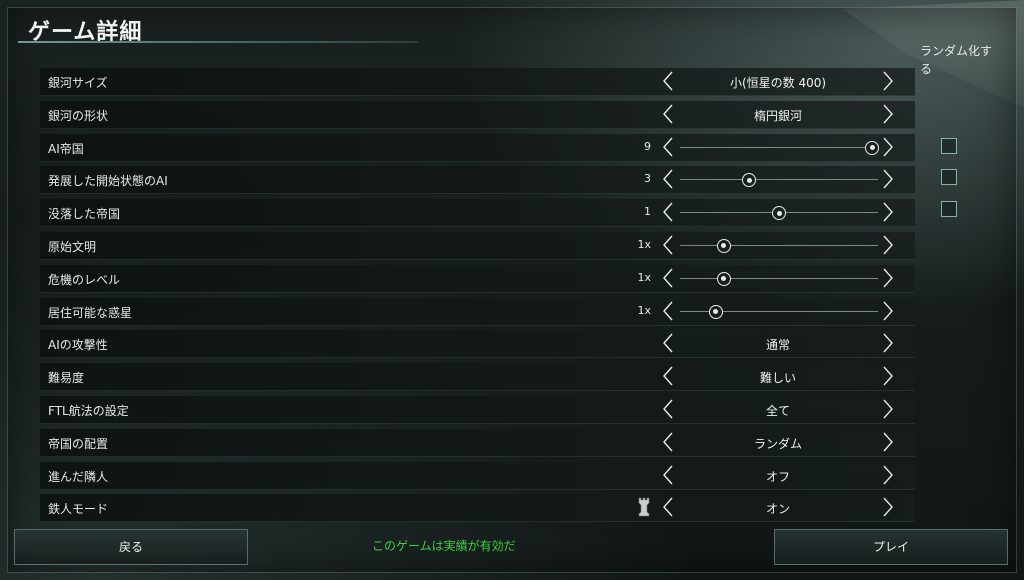 The width and height of the screenshot is (1024, 580). I want to click on title-underline, so click(218, 42).